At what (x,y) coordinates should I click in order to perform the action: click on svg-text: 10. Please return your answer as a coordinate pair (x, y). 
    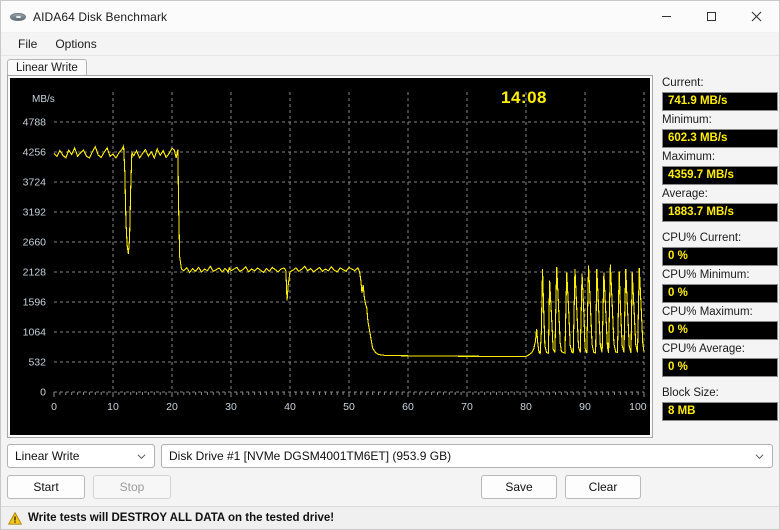
    Looking at the image, I should click on (113, 407).